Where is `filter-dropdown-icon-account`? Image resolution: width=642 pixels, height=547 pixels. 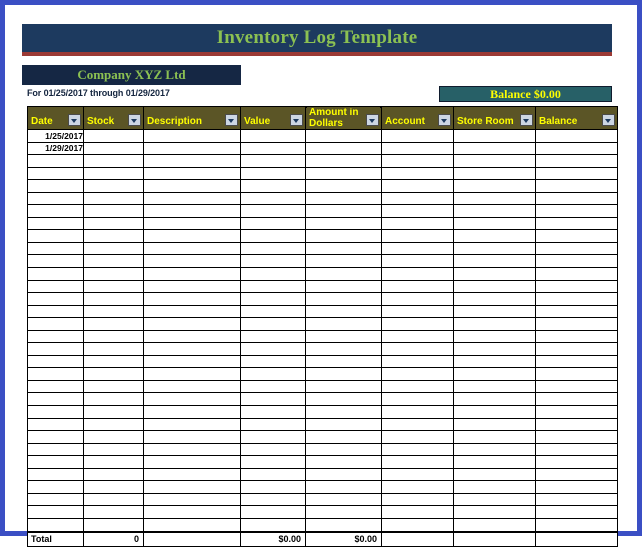 filter-dropdown-icon-account is located at coordinates (444, 120).